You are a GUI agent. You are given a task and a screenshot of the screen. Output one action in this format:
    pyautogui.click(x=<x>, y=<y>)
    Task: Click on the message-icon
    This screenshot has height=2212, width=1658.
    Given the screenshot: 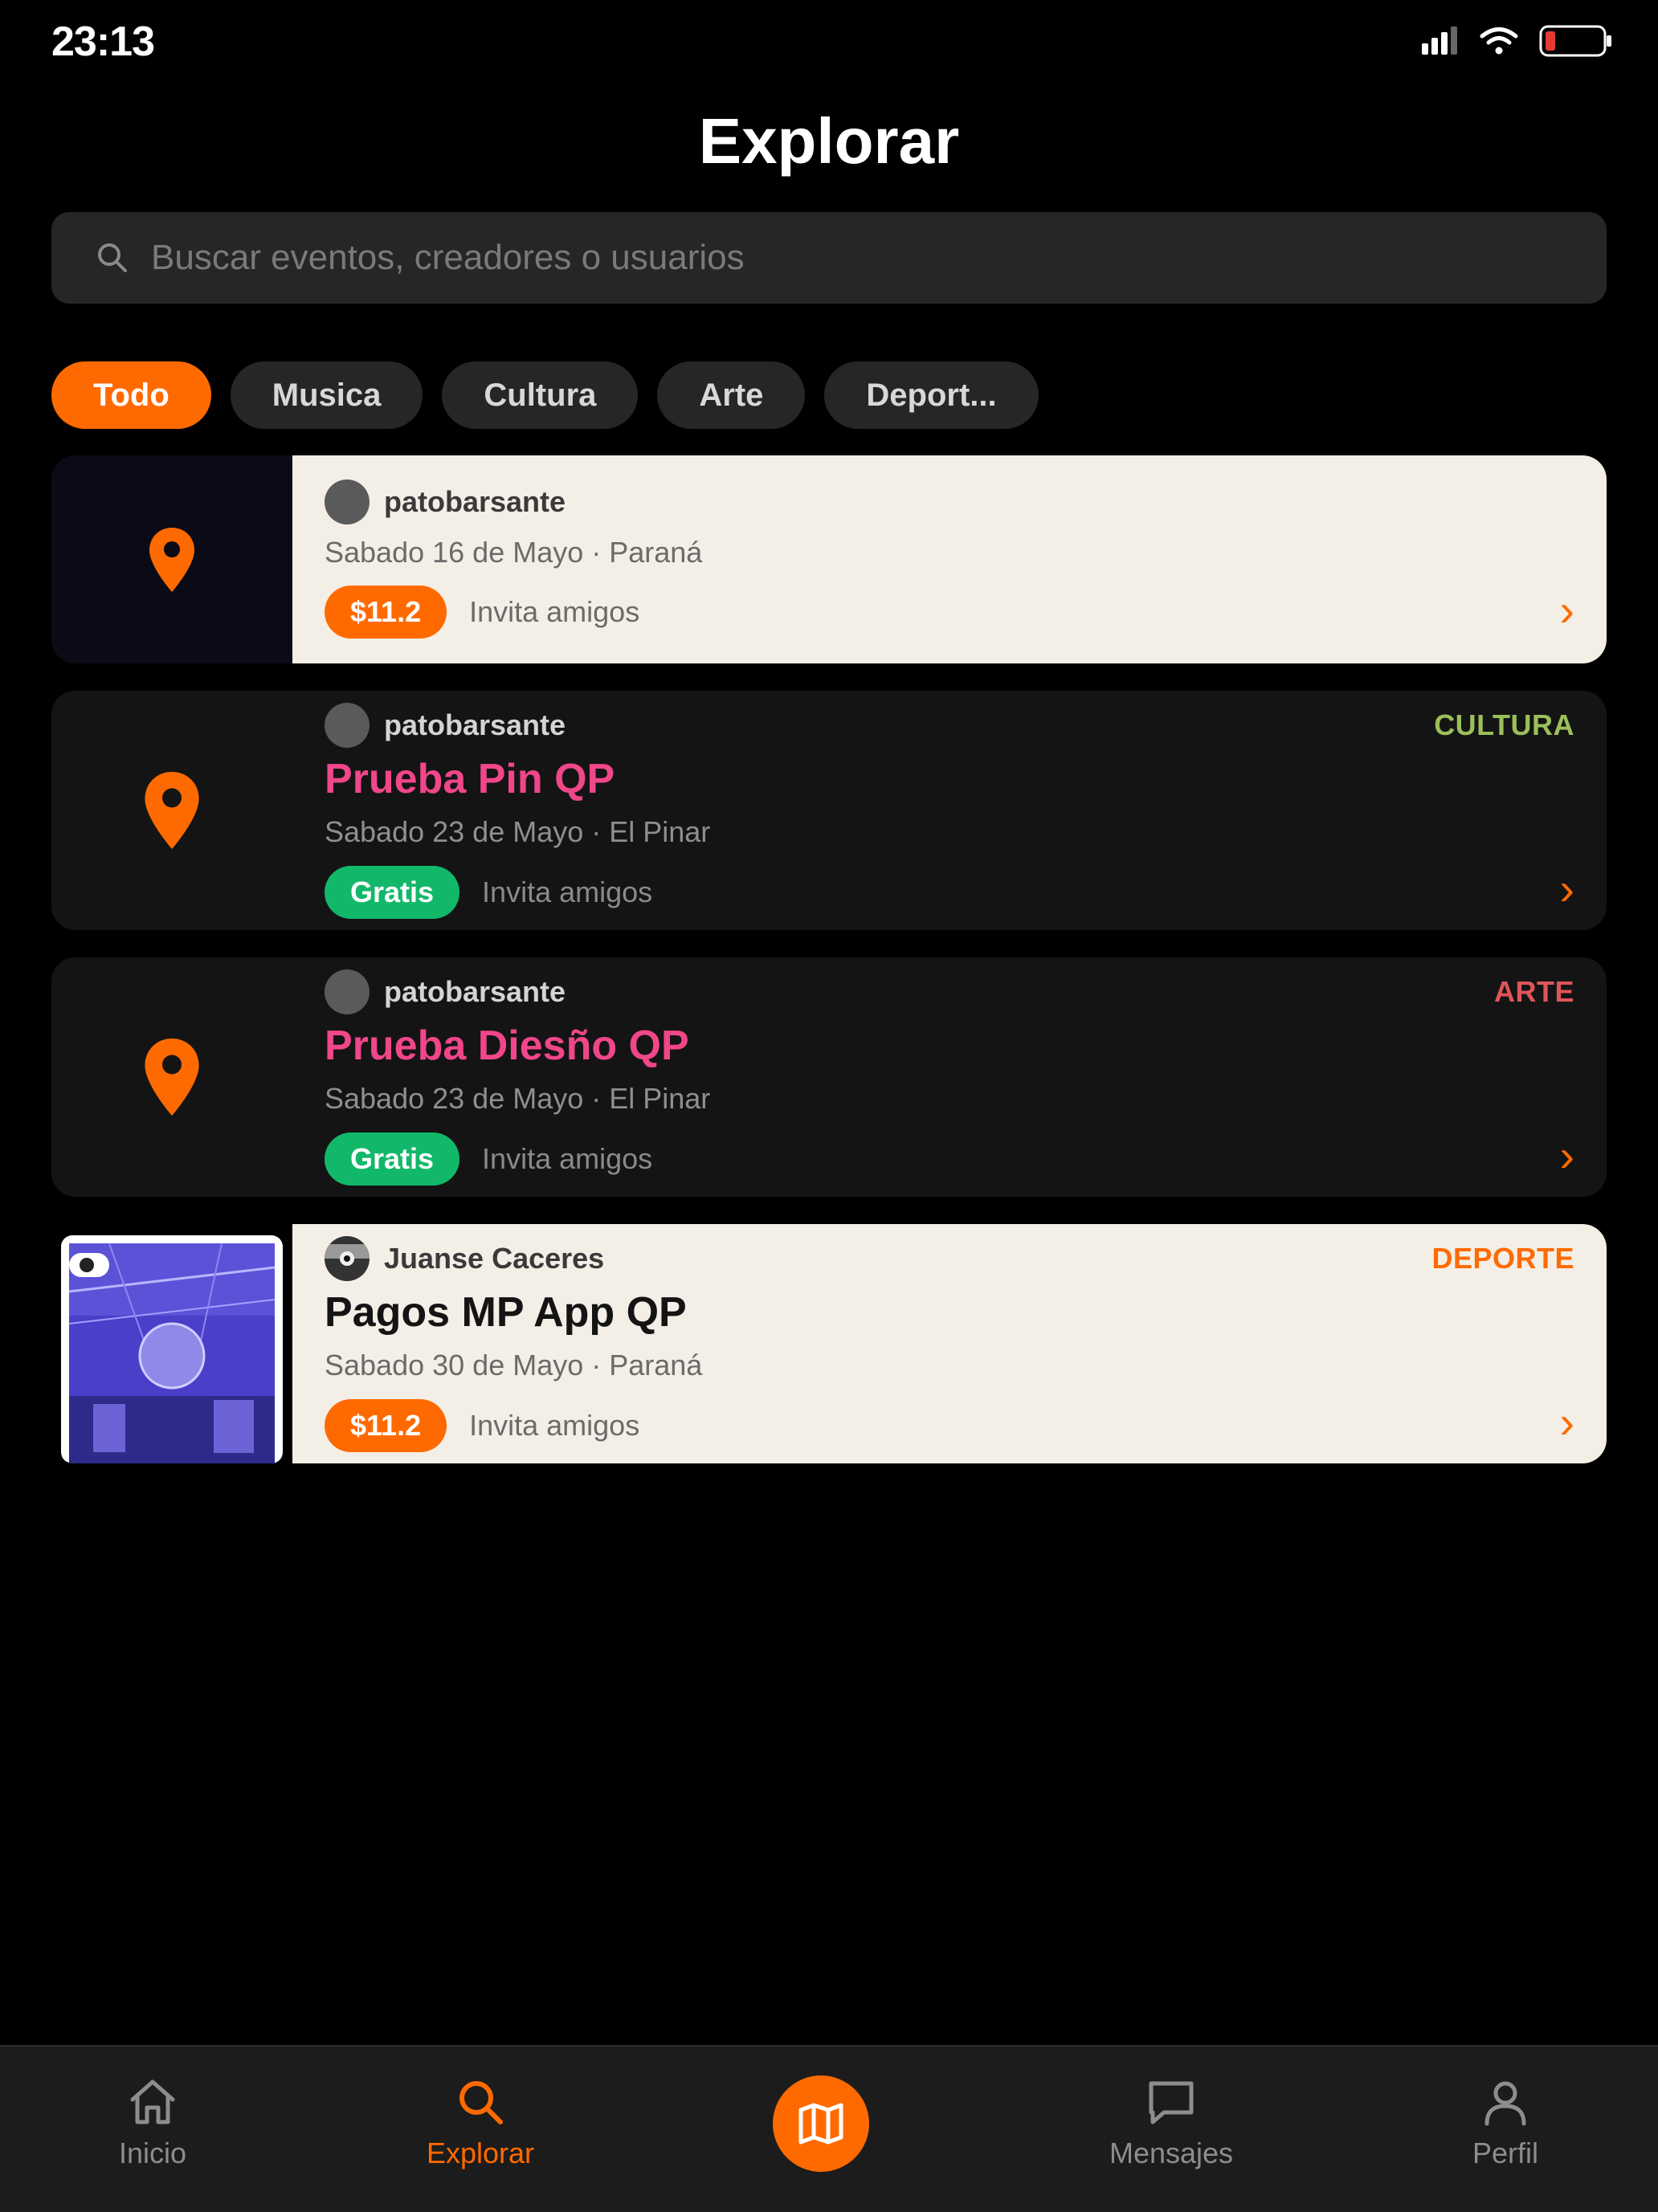 What is the action you would take?
    pyautogui.click(x=1171, y=2102)
    